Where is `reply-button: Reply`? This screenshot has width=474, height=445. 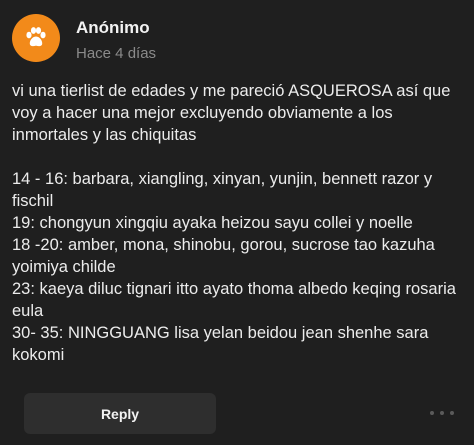
reply-button: Reply is located at coordinates (120, 413).